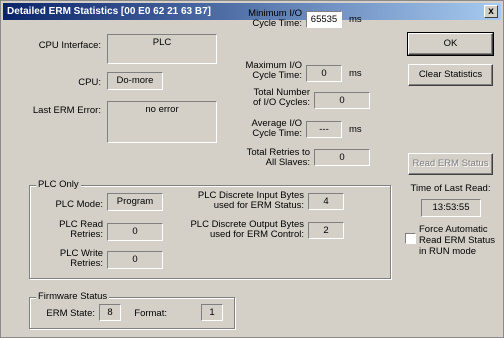  Describe the element at coordinates (212, 312) in the screenshot. I see `format-field: 1` at that location.